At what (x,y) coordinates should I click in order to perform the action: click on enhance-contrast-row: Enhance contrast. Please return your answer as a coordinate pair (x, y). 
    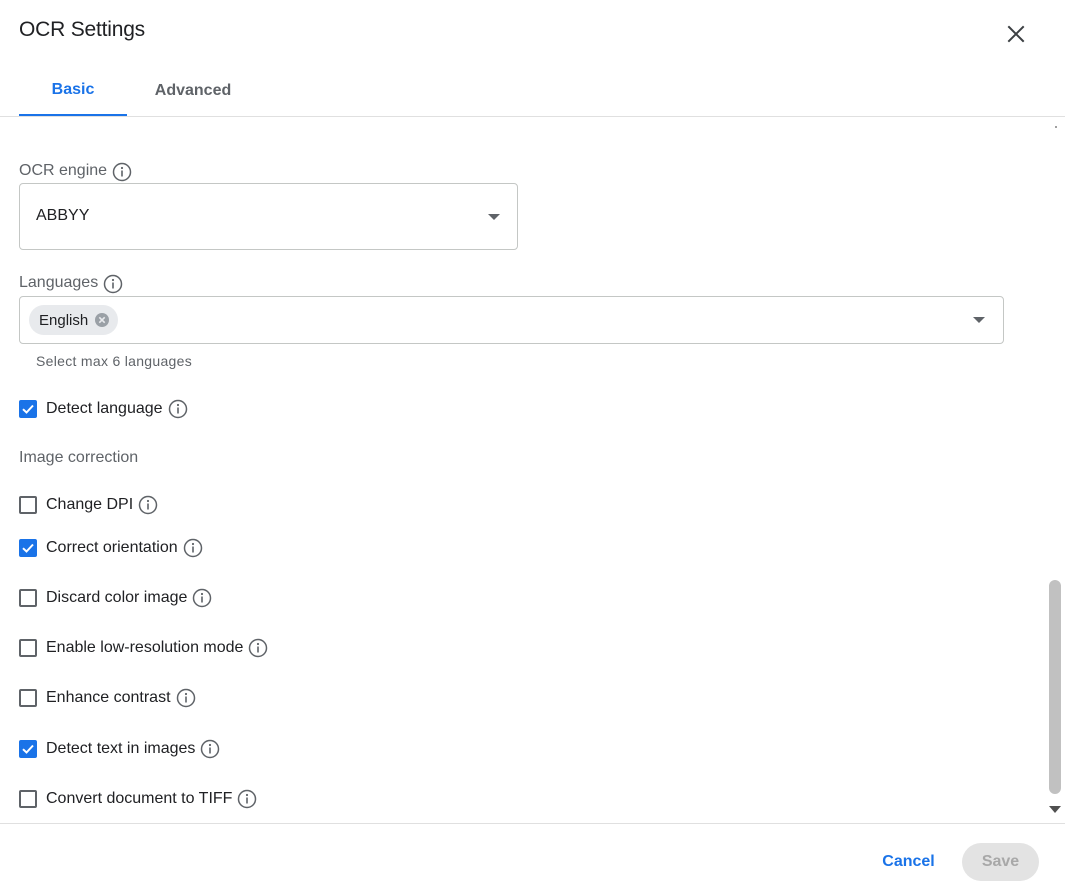
    Looking at the image, I should click on (107, 698).